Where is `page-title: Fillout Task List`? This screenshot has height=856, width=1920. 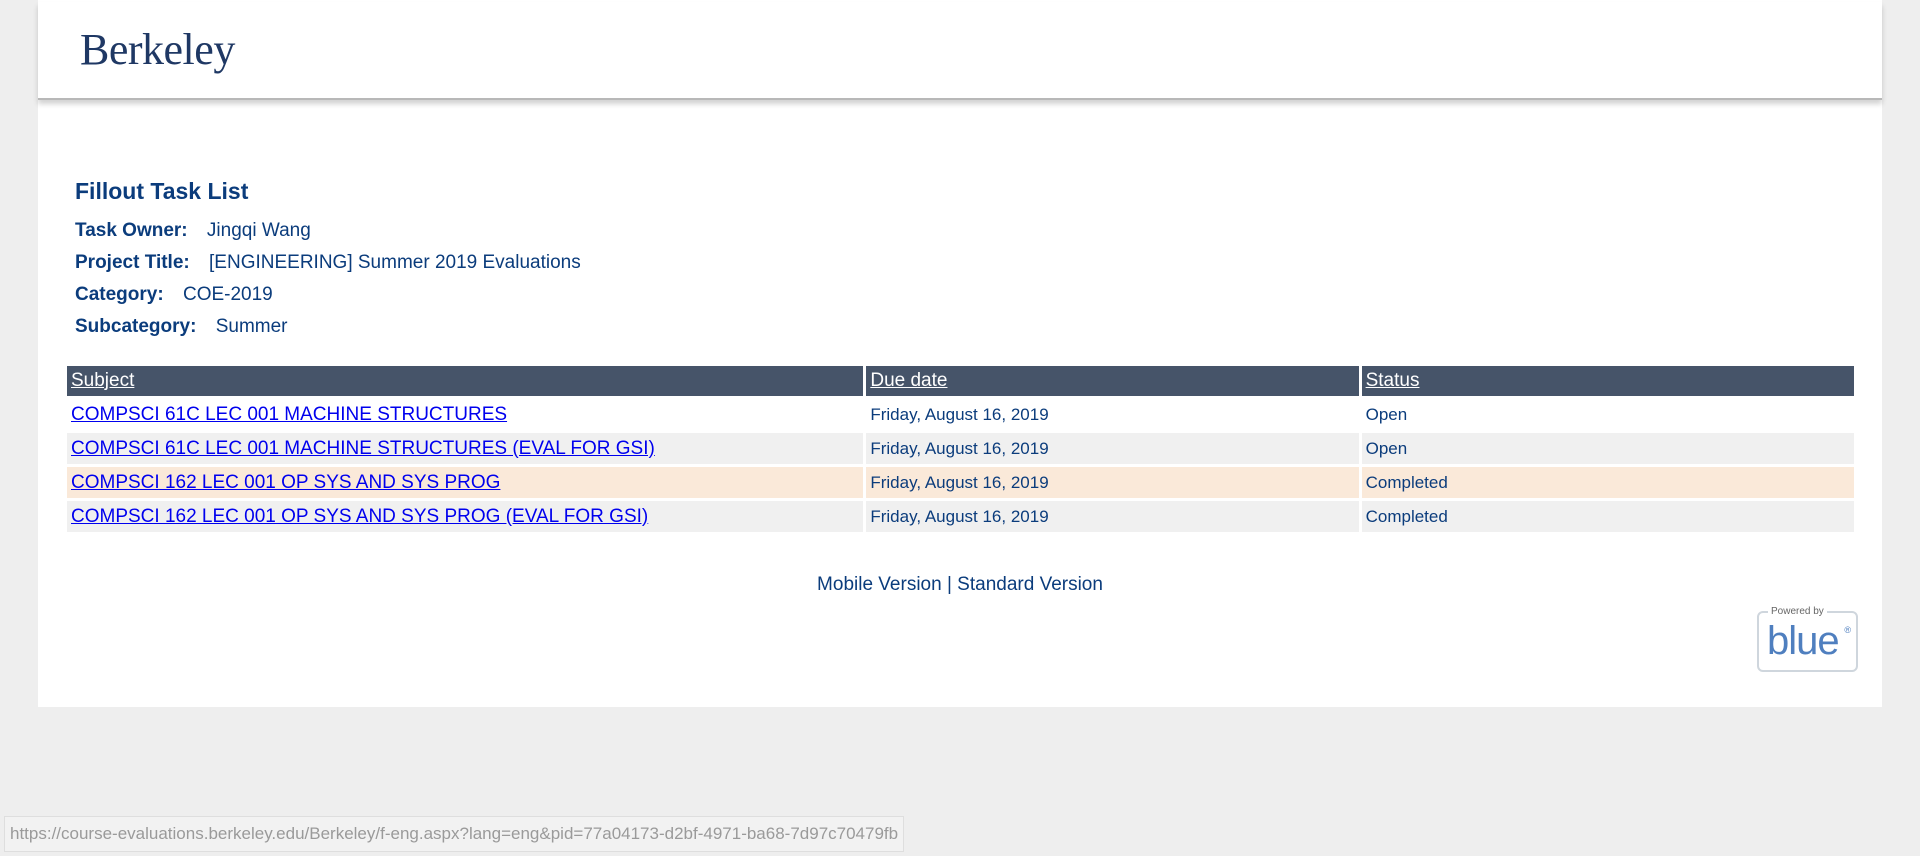 page-title: Fillout Task List is located at coordinates (162, 191).